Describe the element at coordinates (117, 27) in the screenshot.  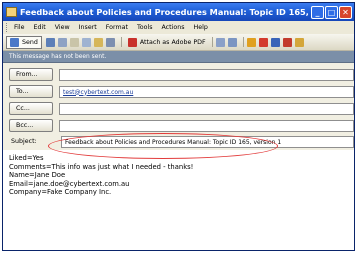
I see `menu-format: Format` at that location.